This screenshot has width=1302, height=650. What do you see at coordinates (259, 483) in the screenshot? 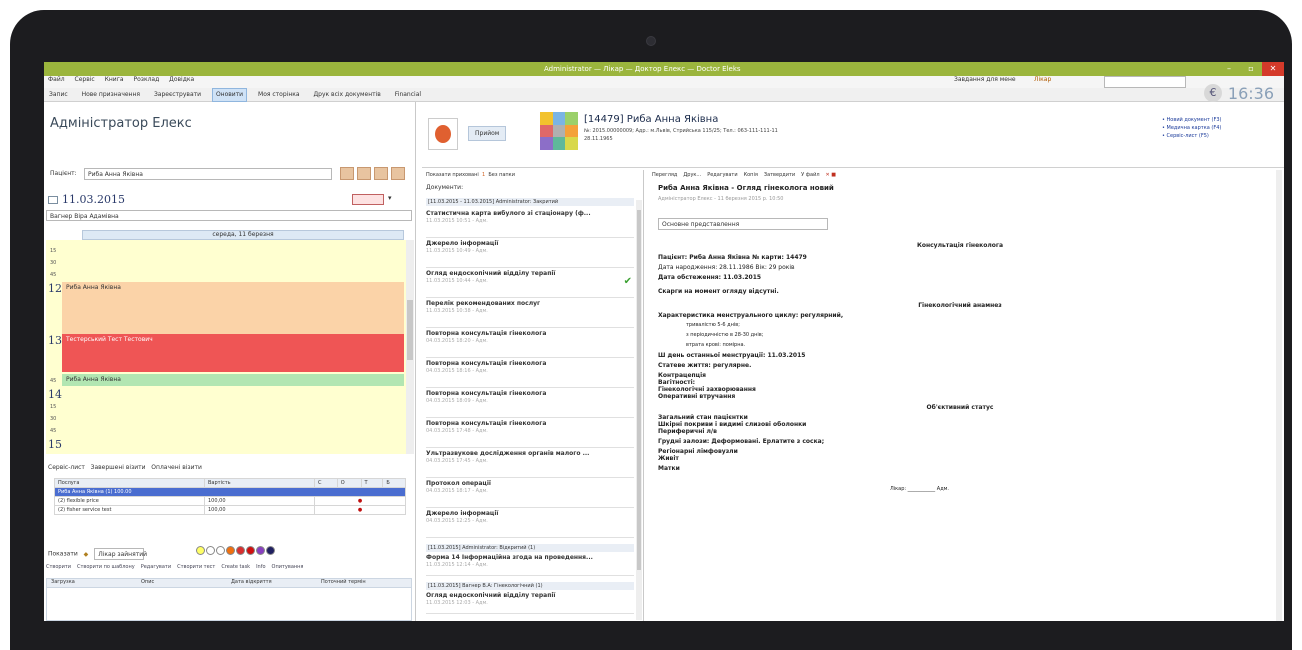
I see `column-header: Вартість` at bounding box center [259, 483].